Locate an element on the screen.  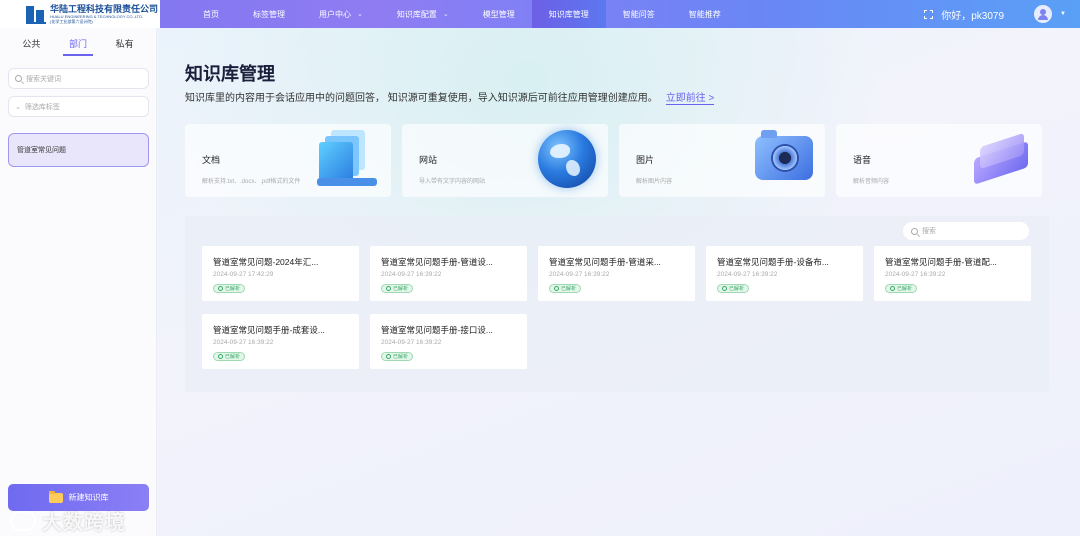
kb-scope-tabs: 公共 部门 私有 is located at coordinates (78, 43).